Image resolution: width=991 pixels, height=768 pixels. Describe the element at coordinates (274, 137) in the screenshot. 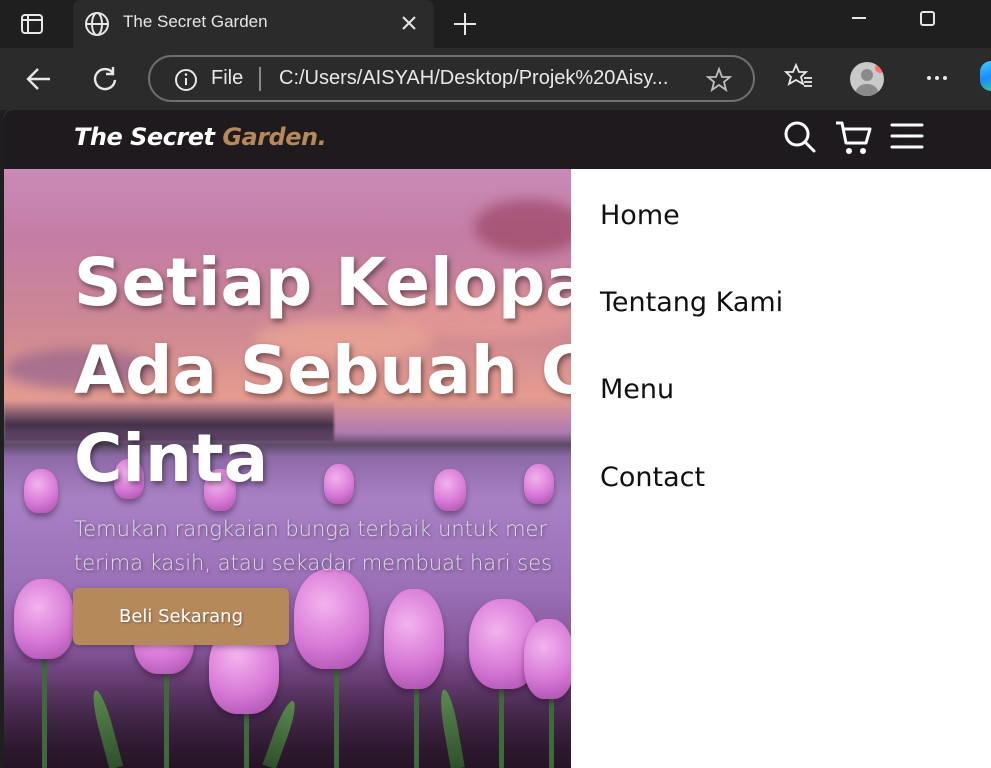

I see `logo-accent-text: Garden.` at that location.